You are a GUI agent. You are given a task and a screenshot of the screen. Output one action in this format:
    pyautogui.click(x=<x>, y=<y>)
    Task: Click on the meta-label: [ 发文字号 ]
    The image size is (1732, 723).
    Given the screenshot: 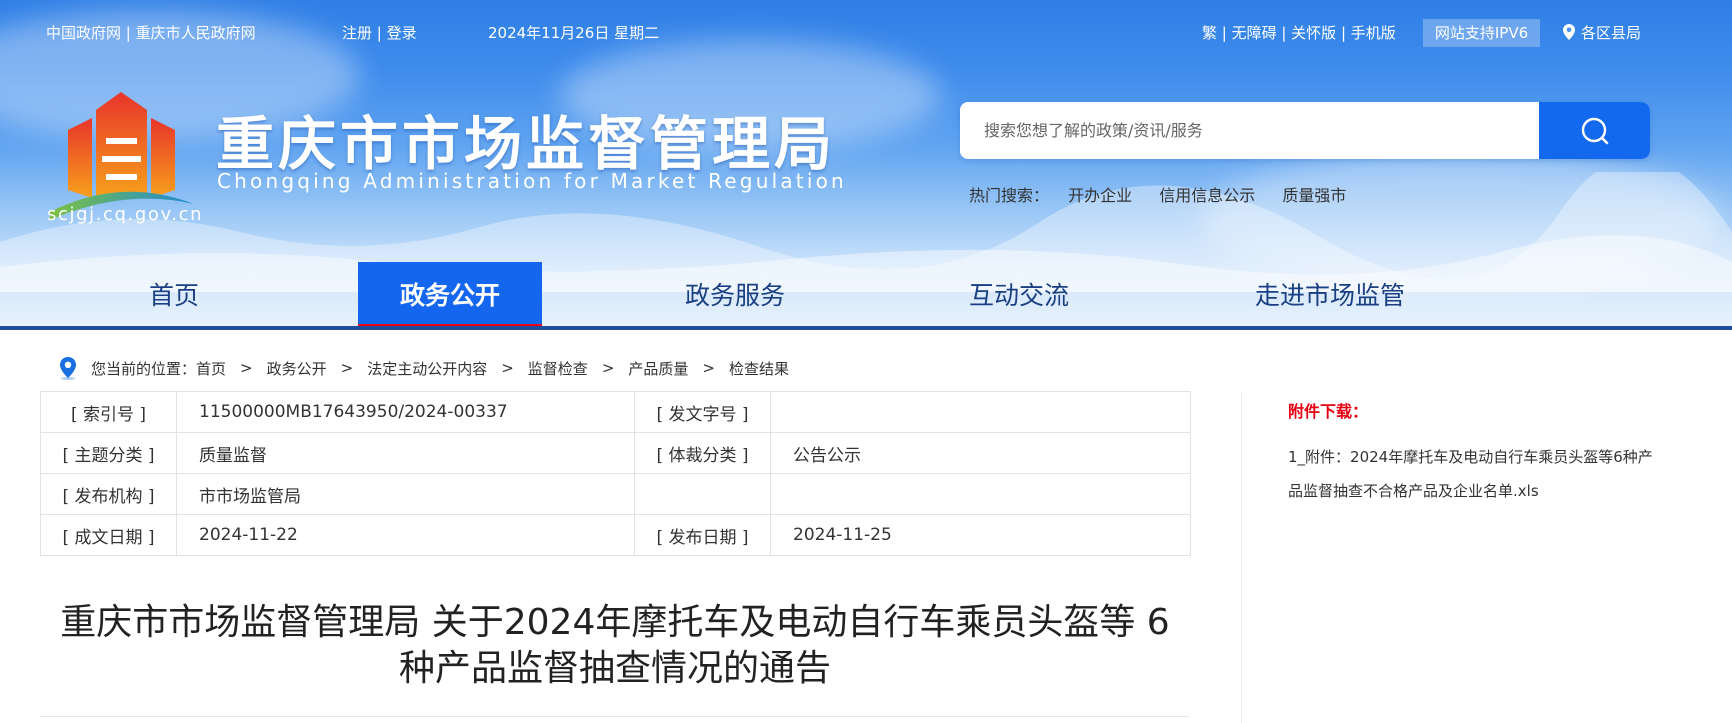 What is the action you would take?
    pyautogui.click(x=702, y=412)
    